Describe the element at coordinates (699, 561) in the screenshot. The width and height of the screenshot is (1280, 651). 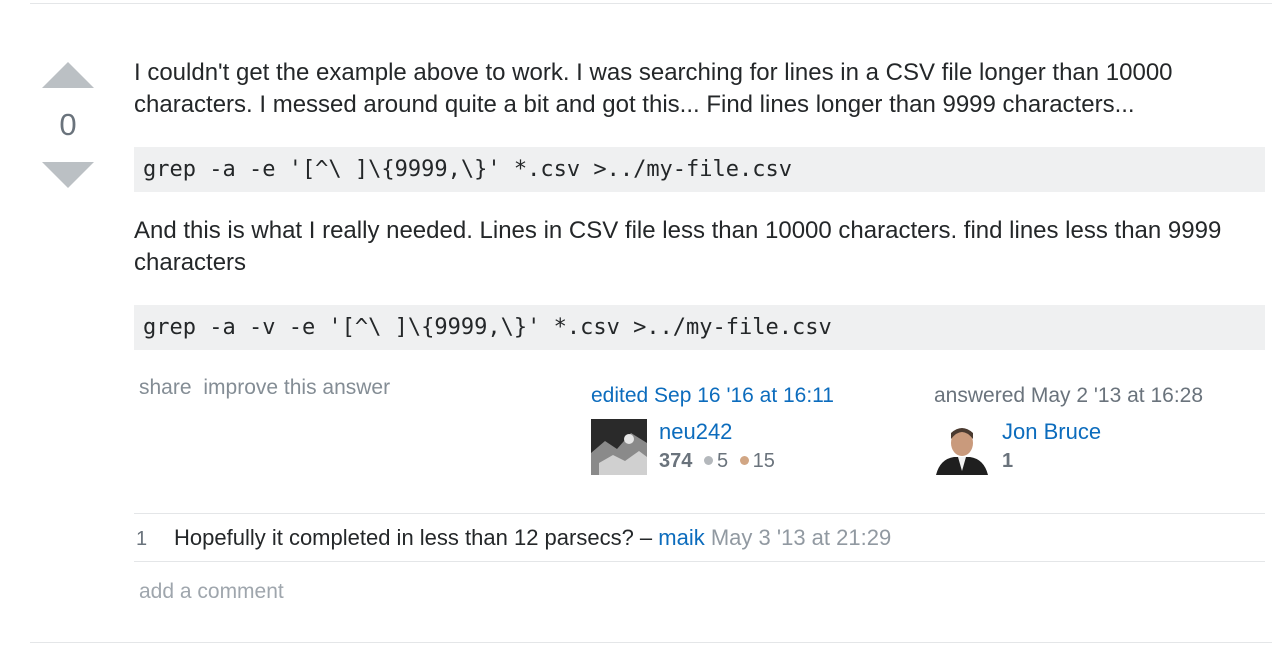
I see `comment-divider` at that location.